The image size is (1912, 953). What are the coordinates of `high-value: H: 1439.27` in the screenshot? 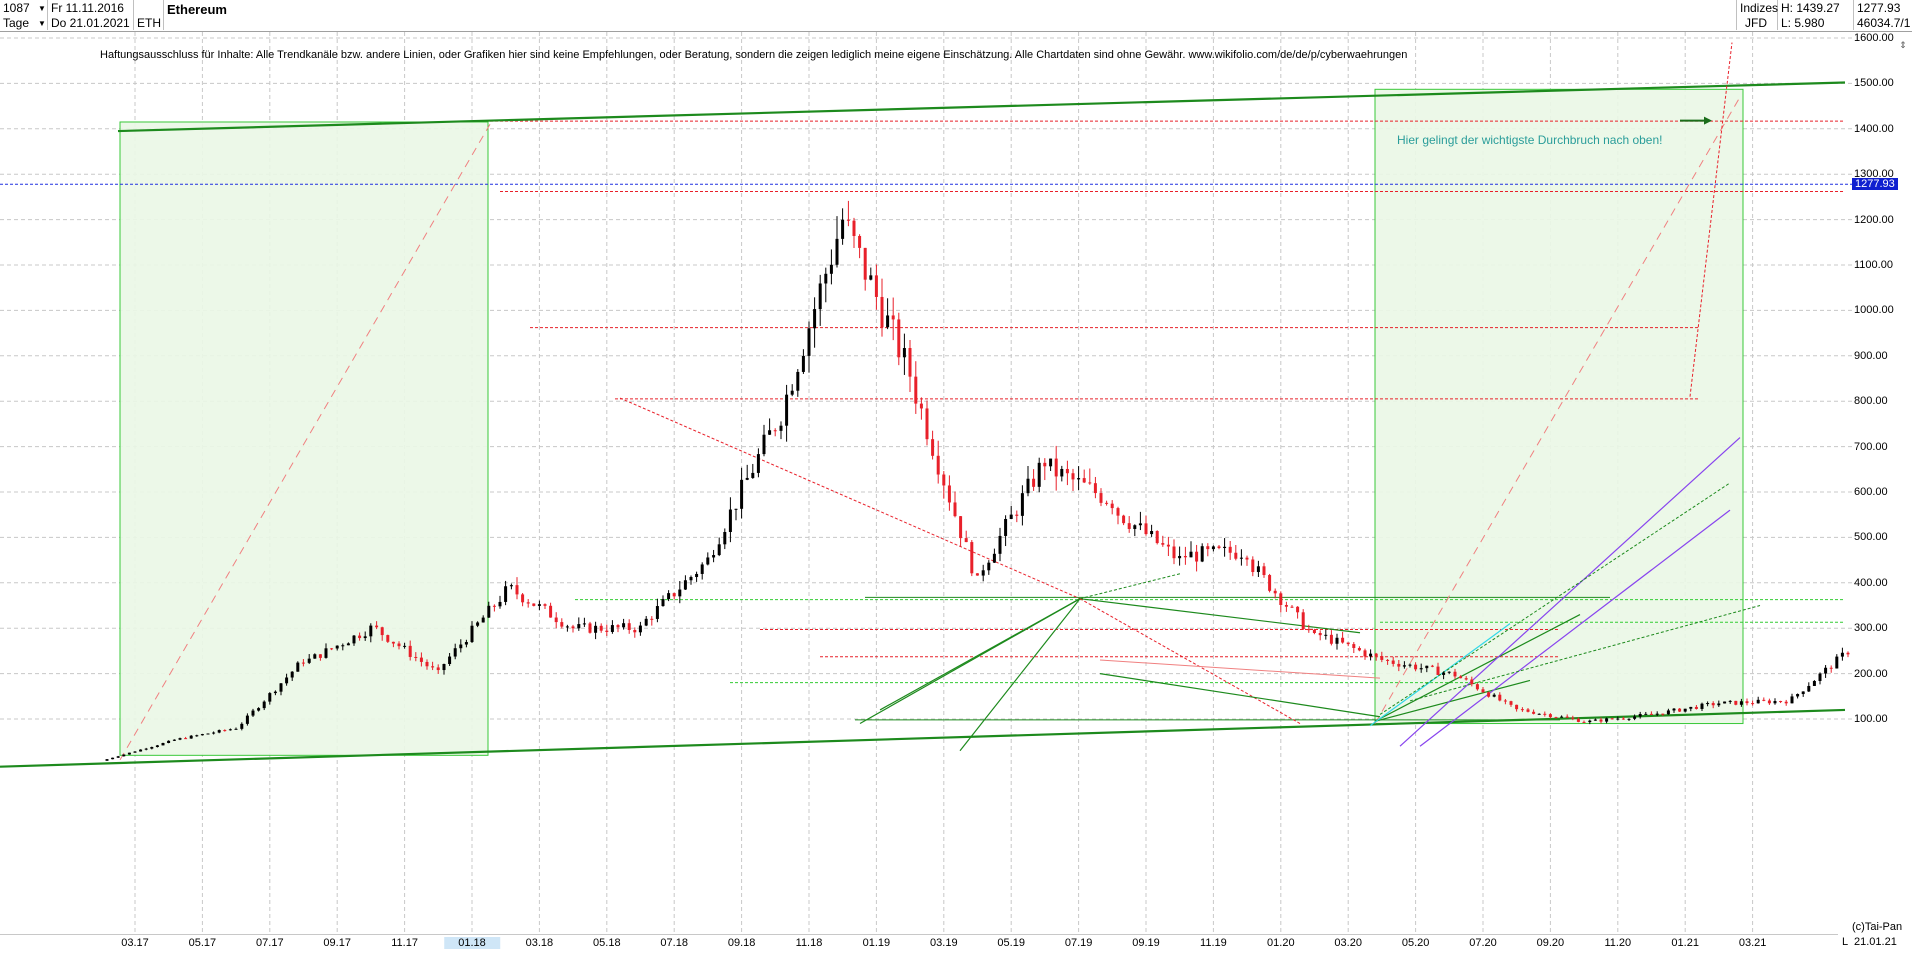 It's located at (1810, 8).